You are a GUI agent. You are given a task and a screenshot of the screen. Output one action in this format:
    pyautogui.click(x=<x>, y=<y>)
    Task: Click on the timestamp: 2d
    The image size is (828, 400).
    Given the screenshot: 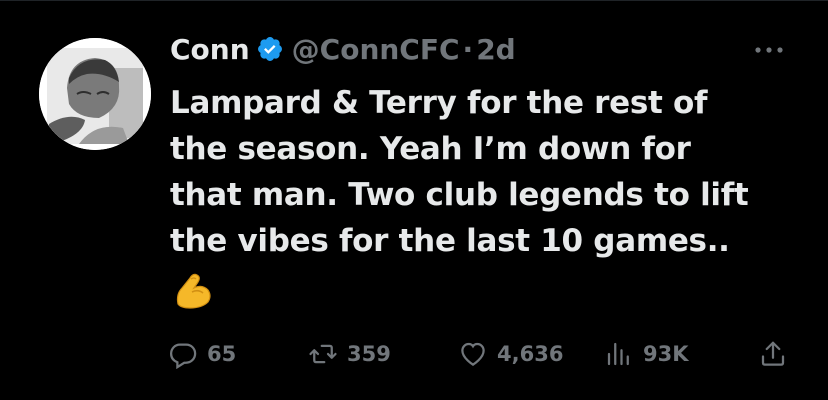 What is the action you would take?
    pyautogui.click(x=496, y=49)
    